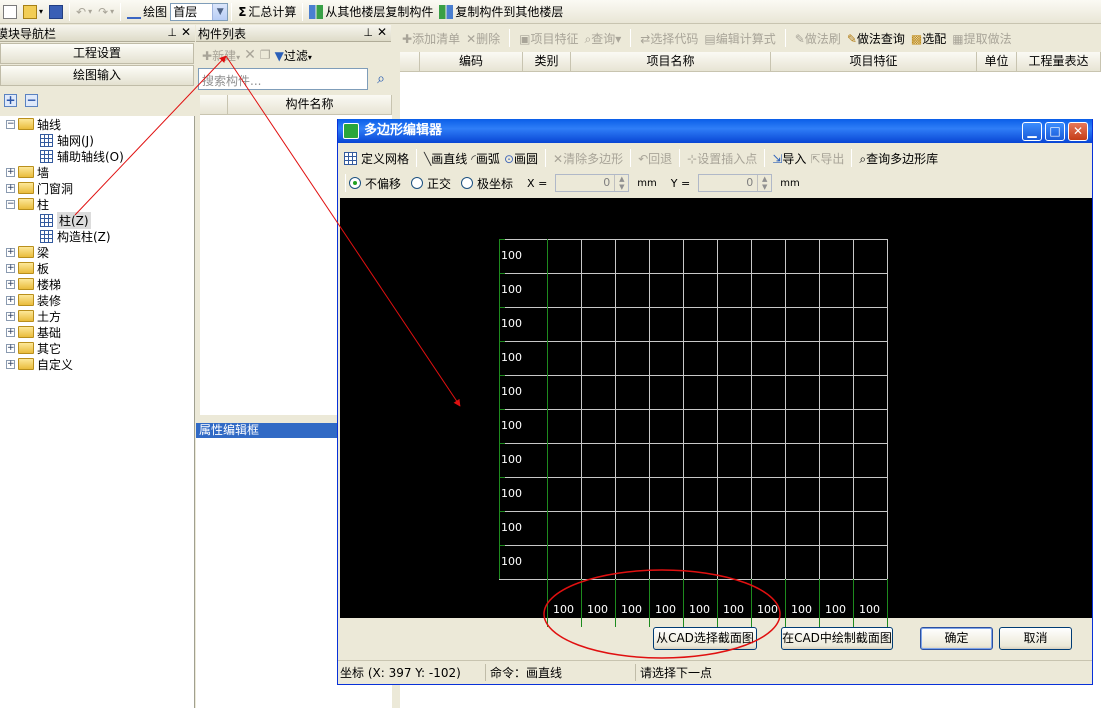  I want to click on annotation-ellipse, so click(662, 614).